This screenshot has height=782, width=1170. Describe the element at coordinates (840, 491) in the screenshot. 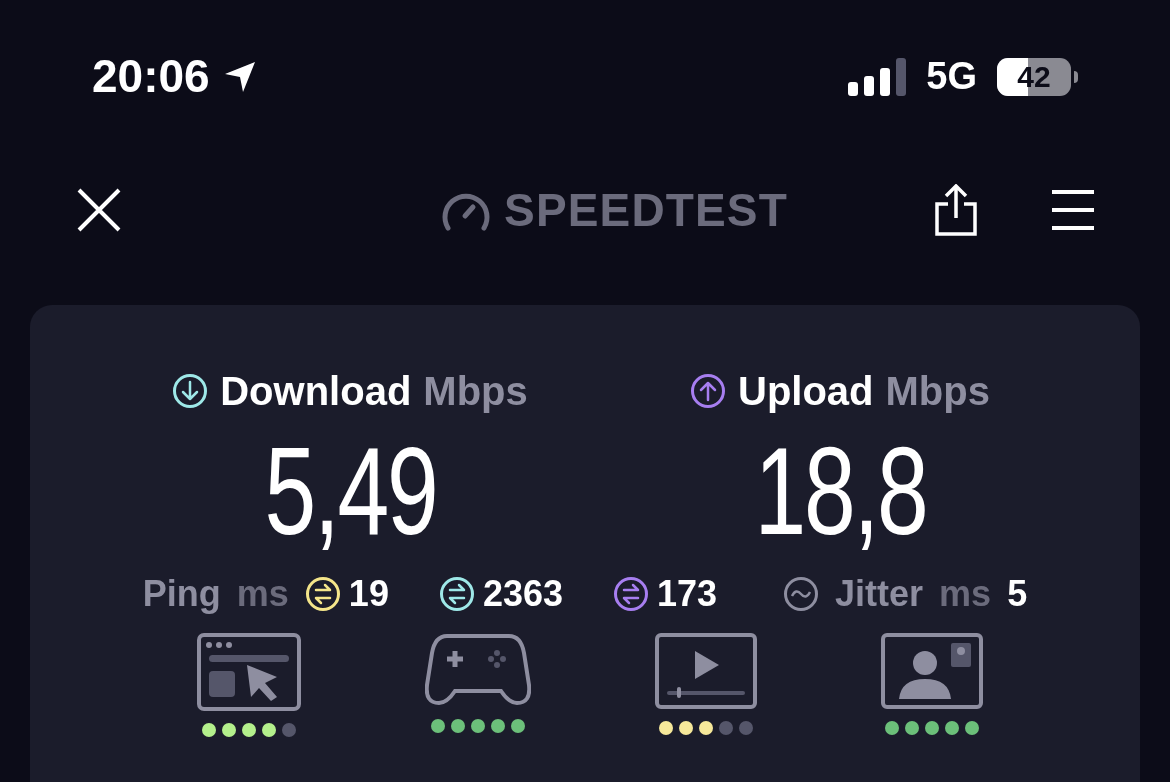

I see `metric-value: 18,8` at that location.